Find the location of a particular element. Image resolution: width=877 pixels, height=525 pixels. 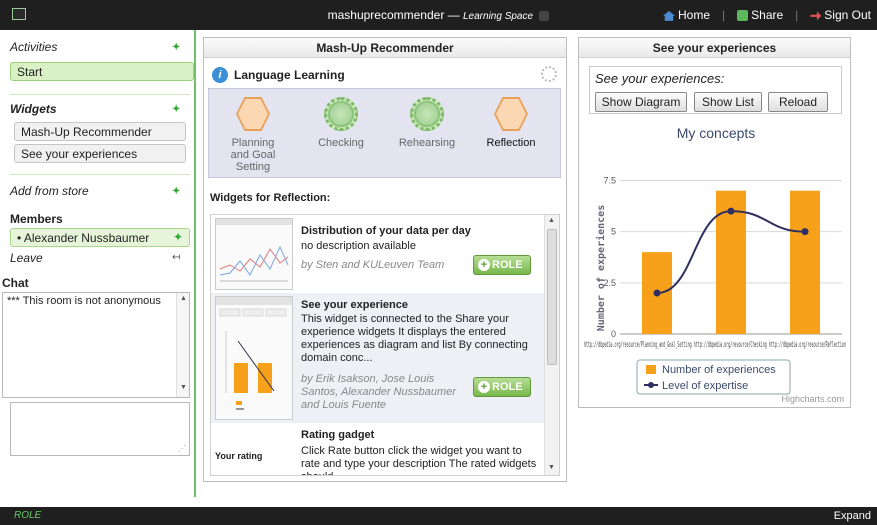

space-menu-icon is located at coordinates (544, 15).